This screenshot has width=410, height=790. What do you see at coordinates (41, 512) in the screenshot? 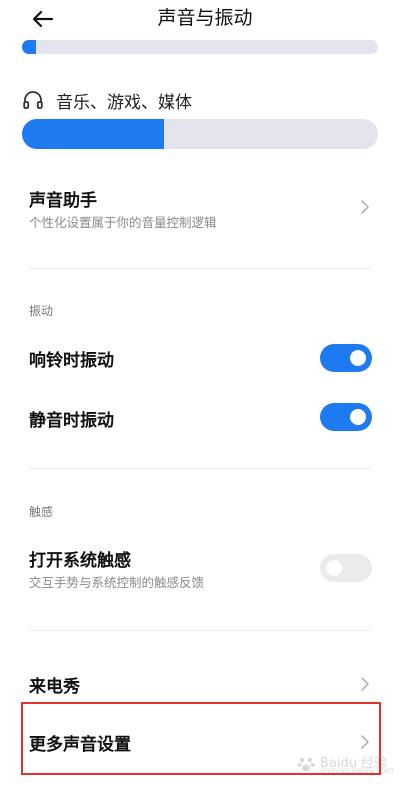
I see `haptics-section-label: 触感` at bounding box center [41, 512].